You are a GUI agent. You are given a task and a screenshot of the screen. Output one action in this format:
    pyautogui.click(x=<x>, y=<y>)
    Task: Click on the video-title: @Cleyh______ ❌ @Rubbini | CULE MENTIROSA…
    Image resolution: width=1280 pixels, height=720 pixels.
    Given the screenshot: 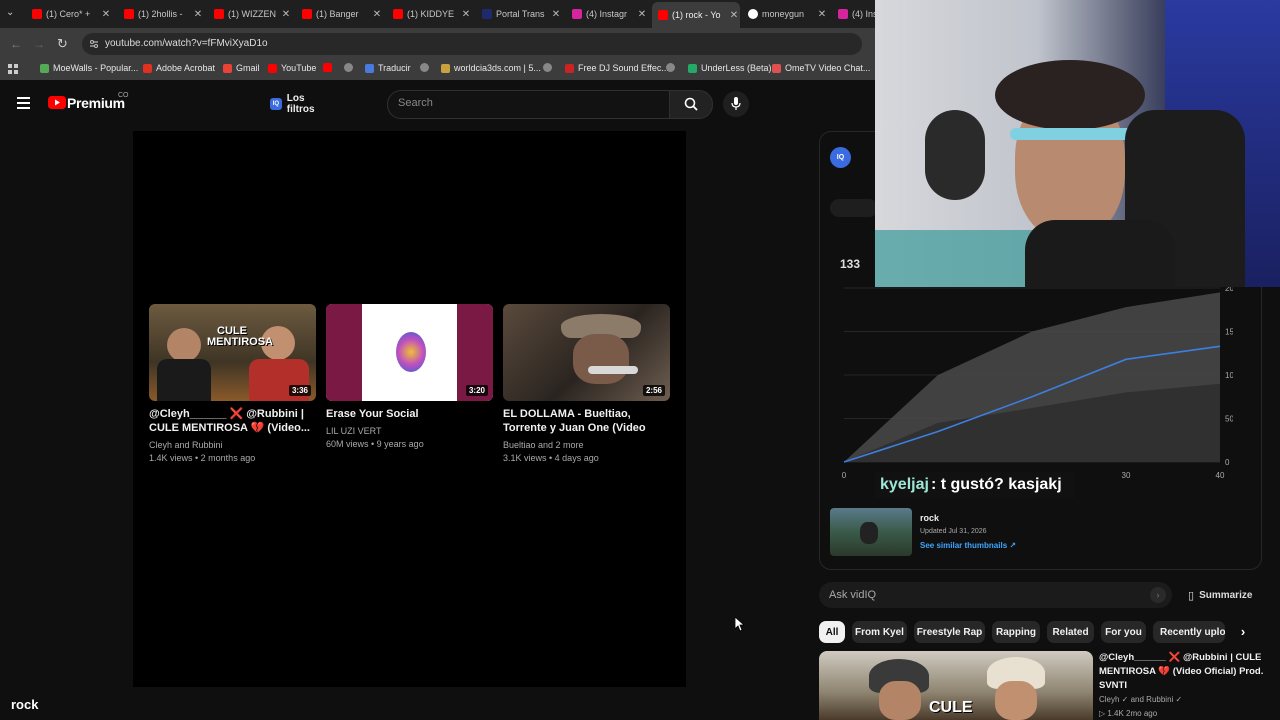 What is the action you would take?
    pyautogui.click(x=232, y=421)
    